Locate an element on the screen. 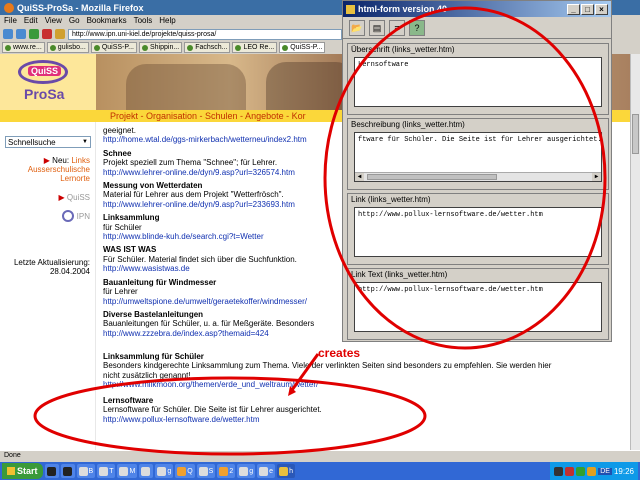 This screenshot has height=480, width=640. taskbar-item: Q is located at coordinates (185, 471).